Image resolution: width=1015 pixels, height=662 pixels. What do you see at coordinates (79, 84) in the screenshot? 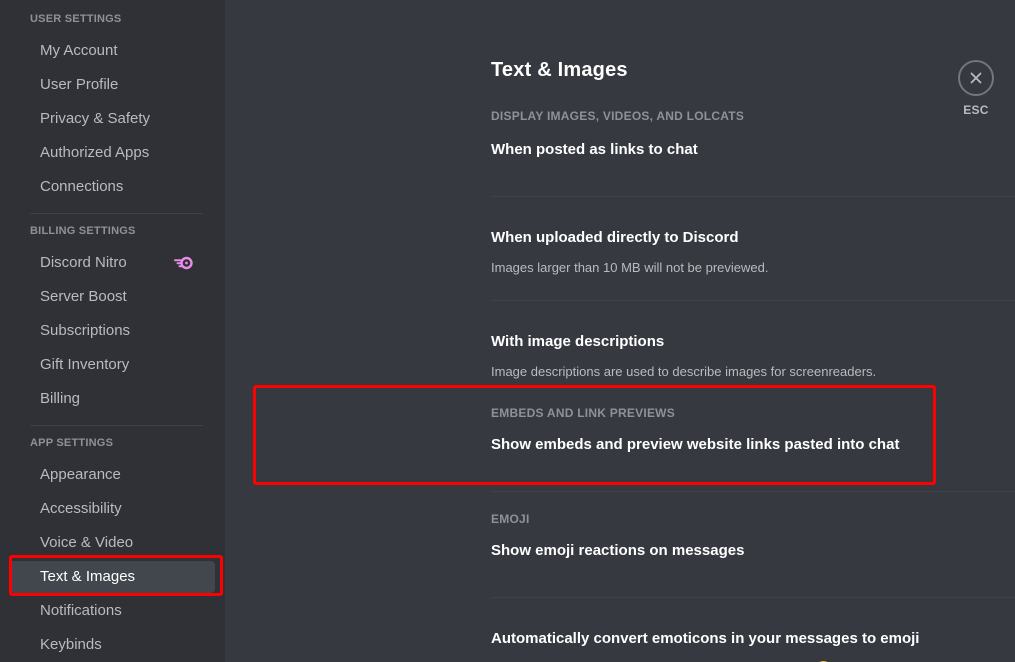
I see `sidebar-item-label: User Profile` at bounding box center [79, 84].